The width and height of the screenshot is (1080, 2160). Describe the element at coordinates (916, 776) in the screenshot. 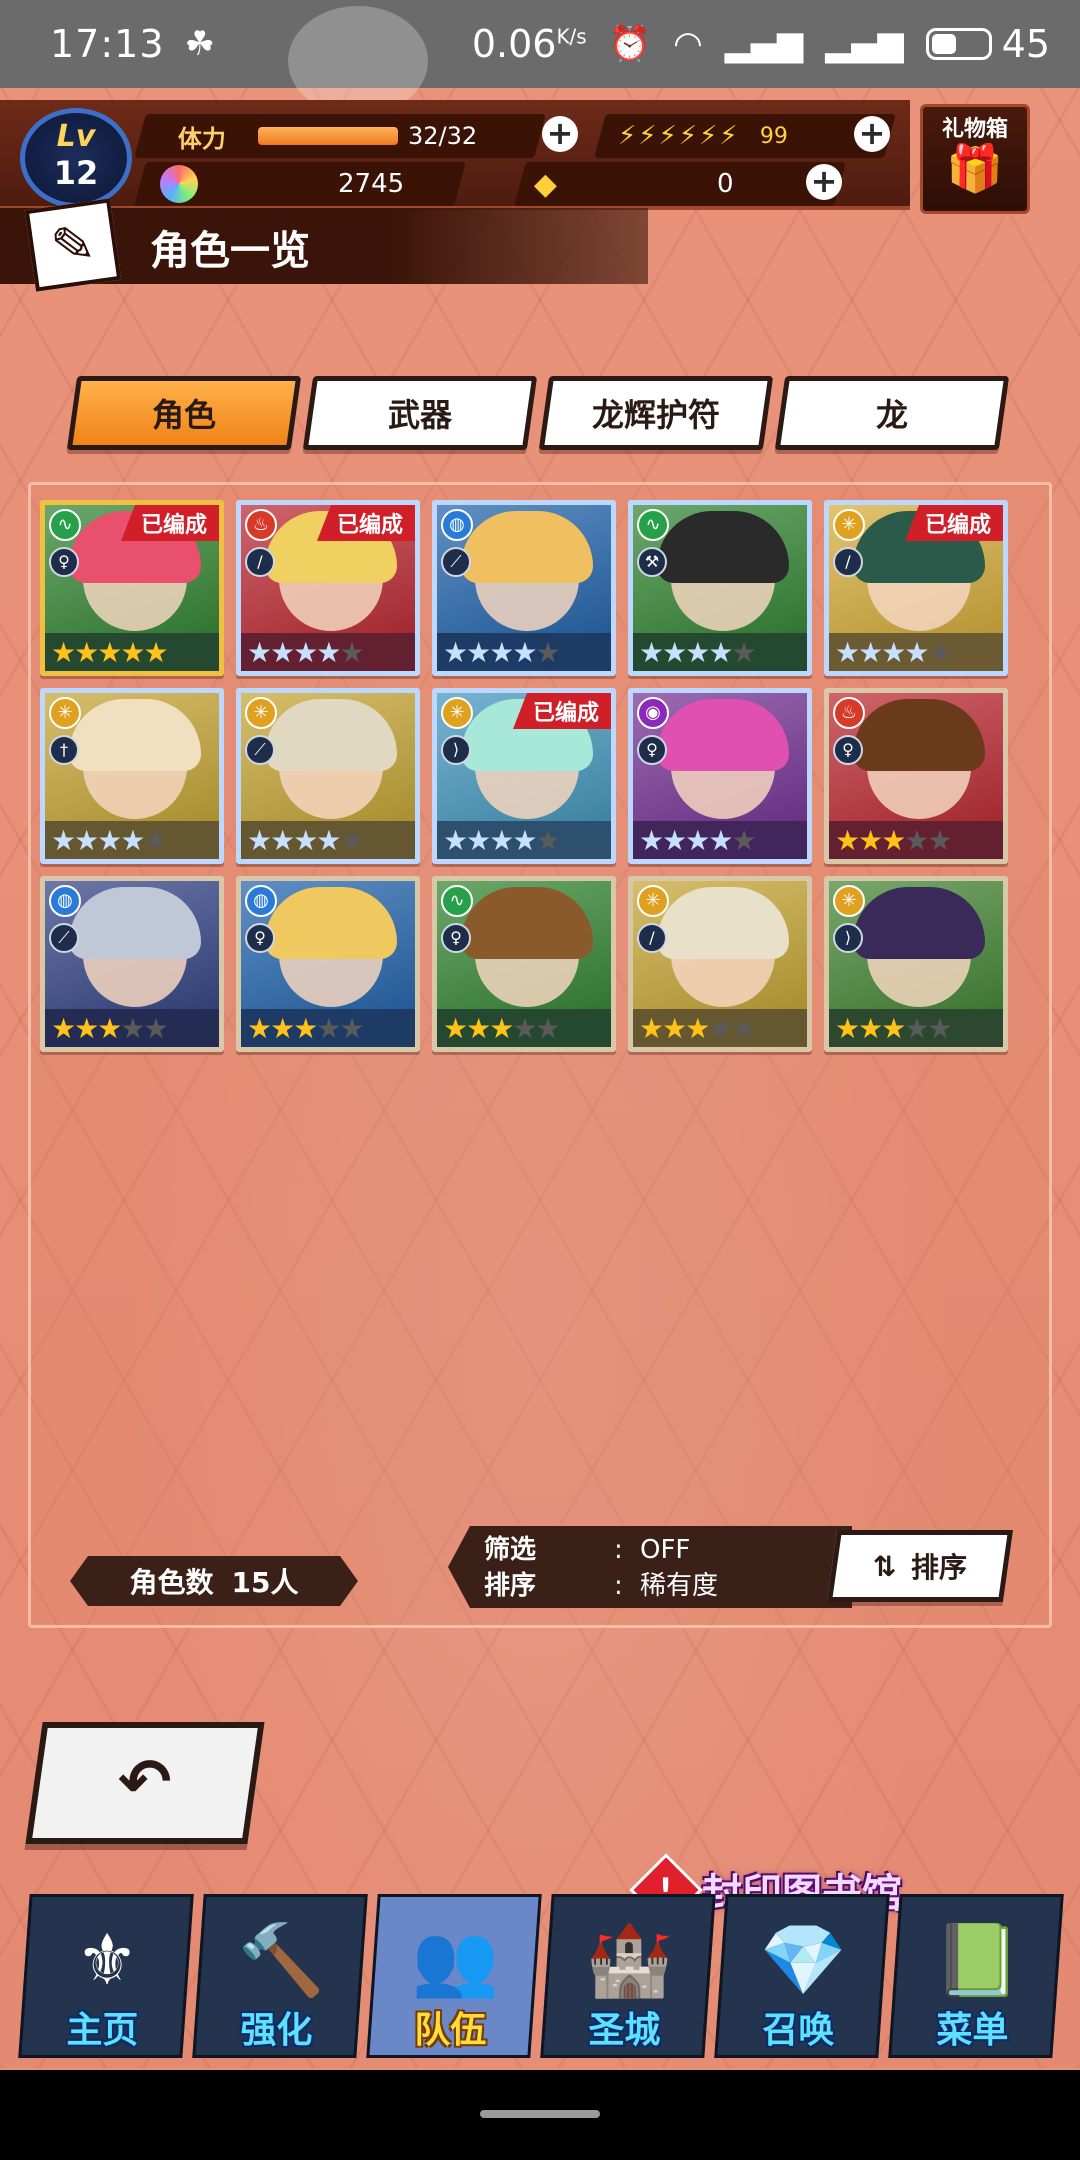

I see `character-card: ♨ ♀ ★ ★ ★ ★ ★` at that location.